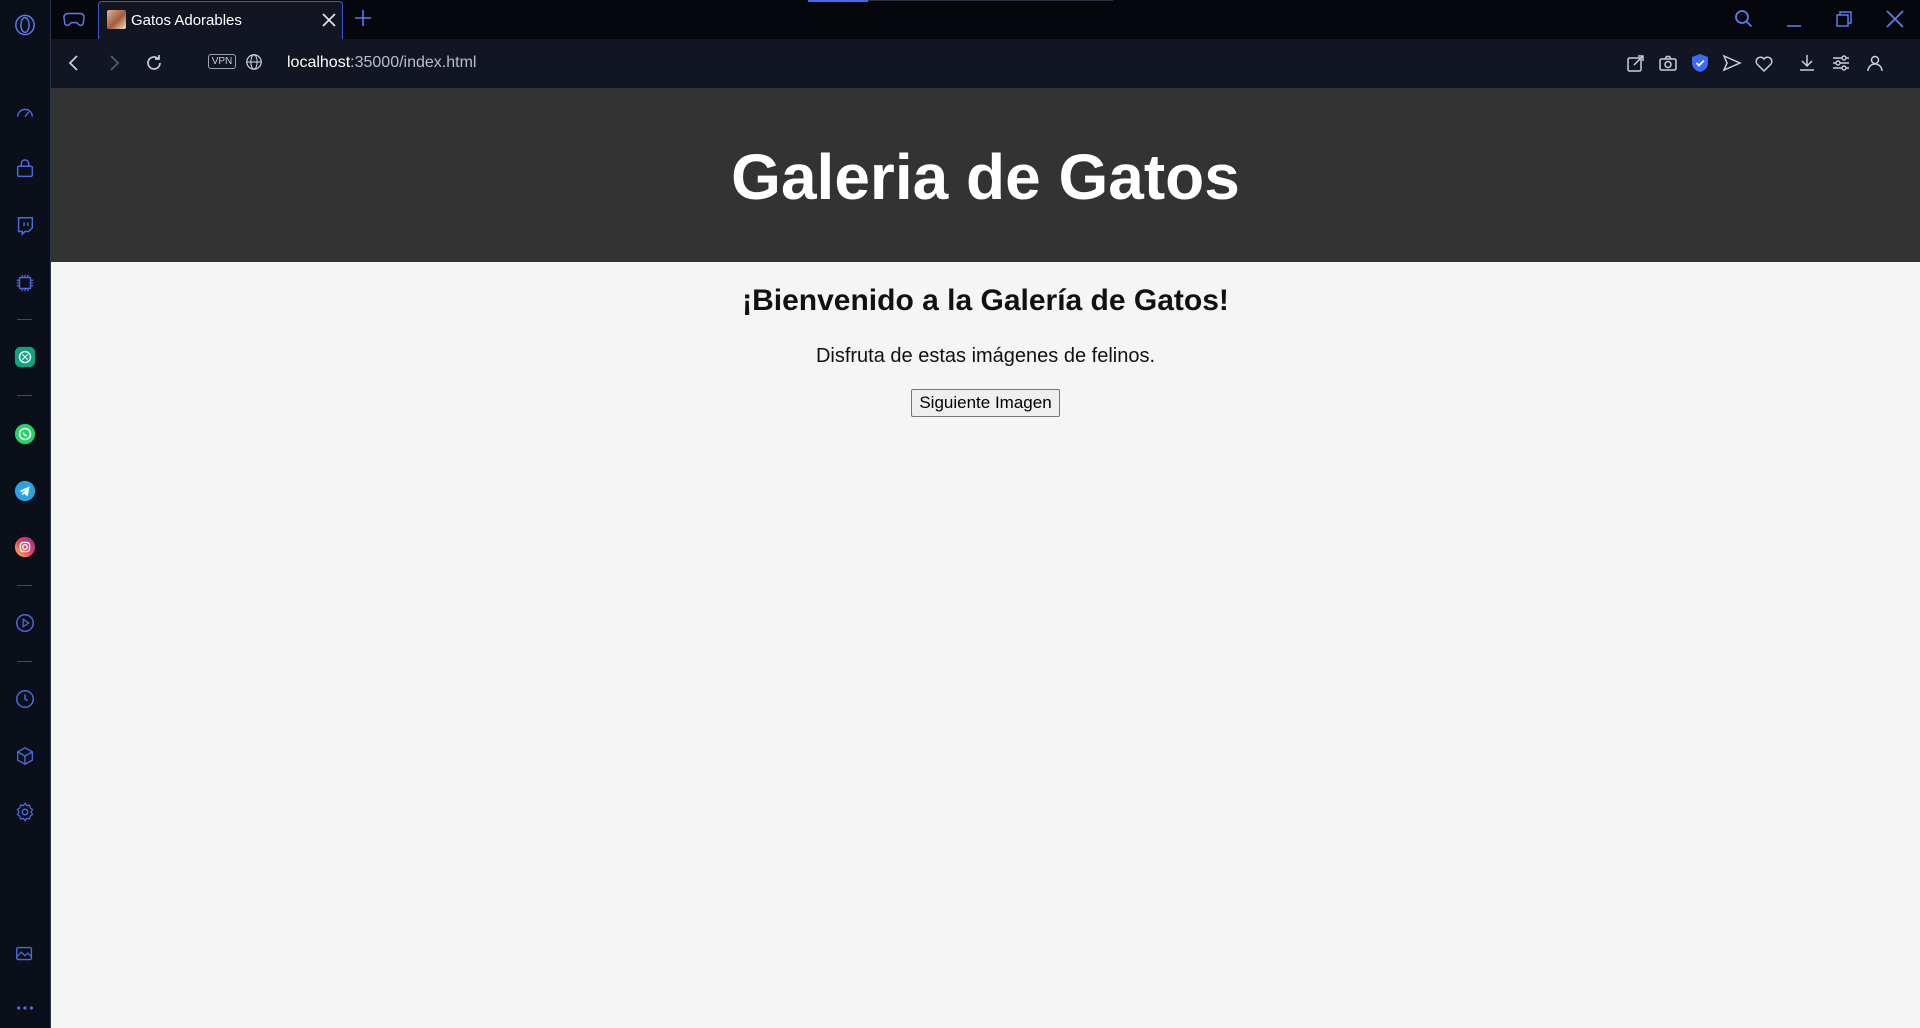  What do you see at coordinates (222, 61) in the screenshot?
I see `vpn-badge: VPN` at bounding box center [222, 61].